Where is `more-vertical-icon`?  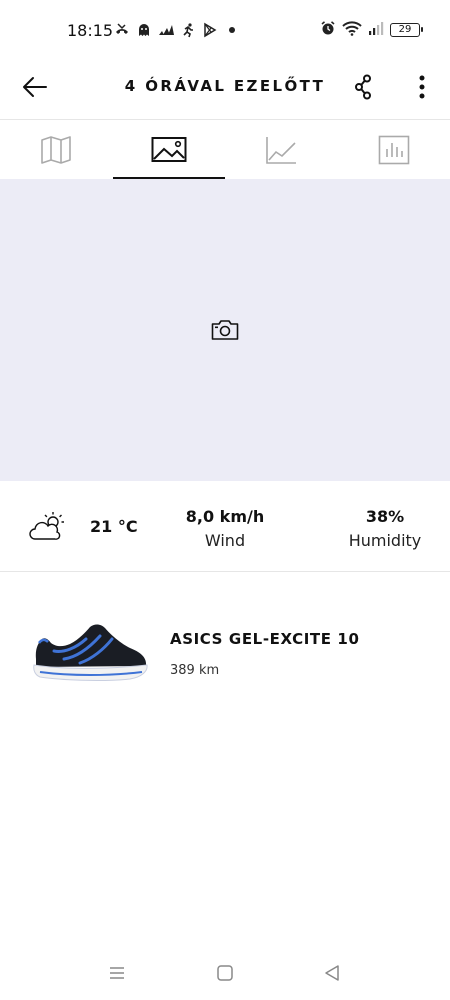
more-vertical-icon is located at coordinates (422, 87).